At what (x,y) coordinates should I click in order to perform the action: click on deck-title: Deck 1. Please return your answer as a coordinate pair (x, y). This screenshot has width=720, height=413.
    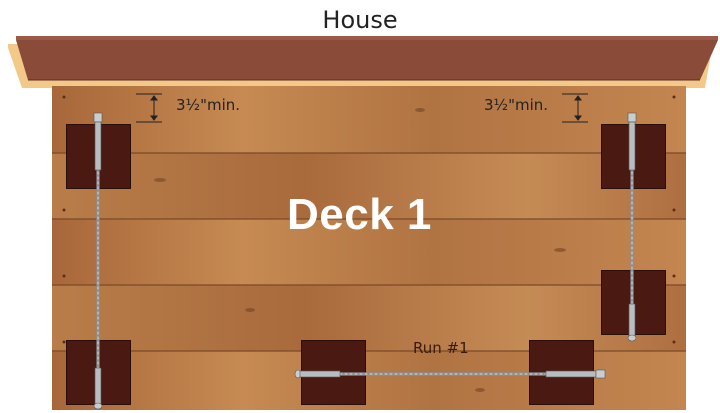
    Looking at the image, I should click on (359, 214).